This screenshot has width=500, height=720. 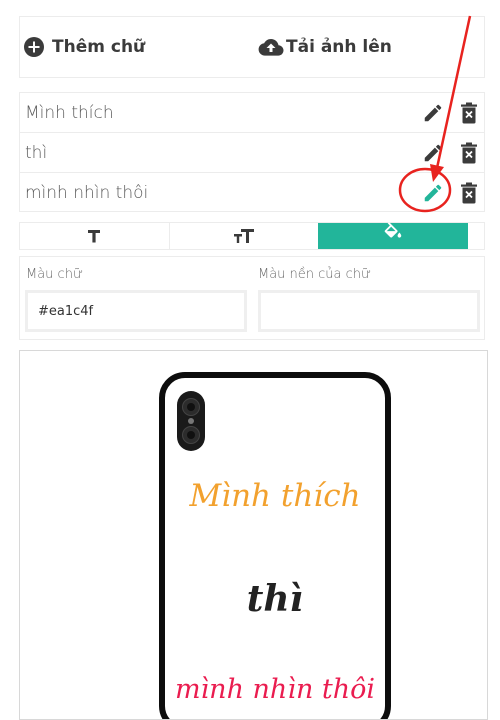 I want to click on text-item-label: Mình thích, so click(x=69, y=112).